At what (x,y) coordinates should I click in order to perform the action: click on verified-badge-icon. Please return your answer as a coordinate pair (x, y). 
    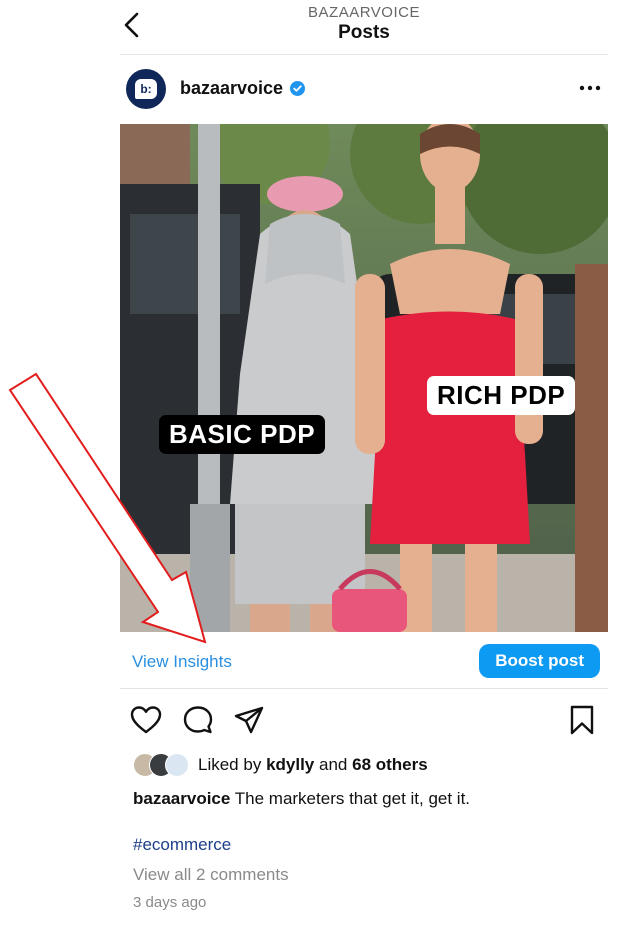
    Looking at the image, I should click on (297, 88).